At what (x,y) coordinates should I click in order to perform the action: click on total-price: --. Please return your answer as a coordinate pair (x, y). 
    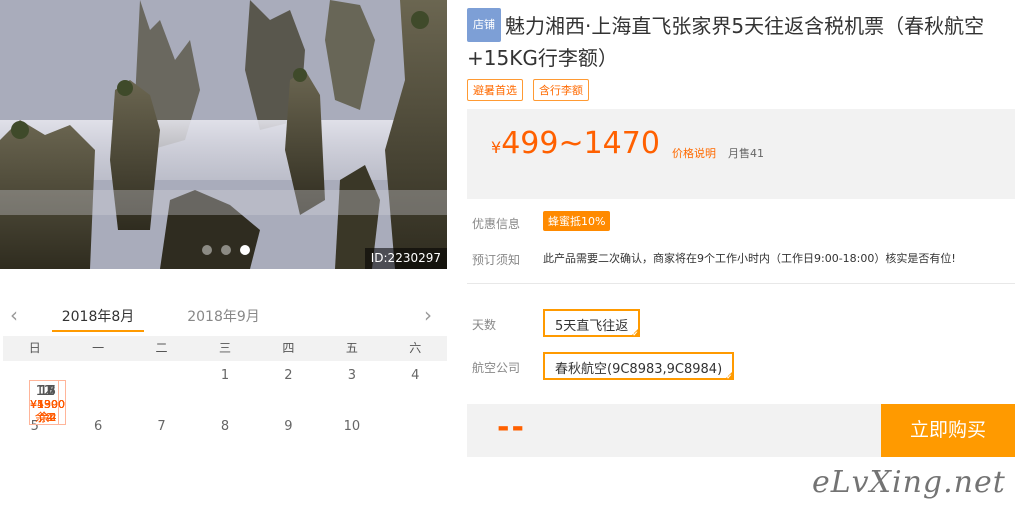
    Looking at the image, I should click on (511, 427).